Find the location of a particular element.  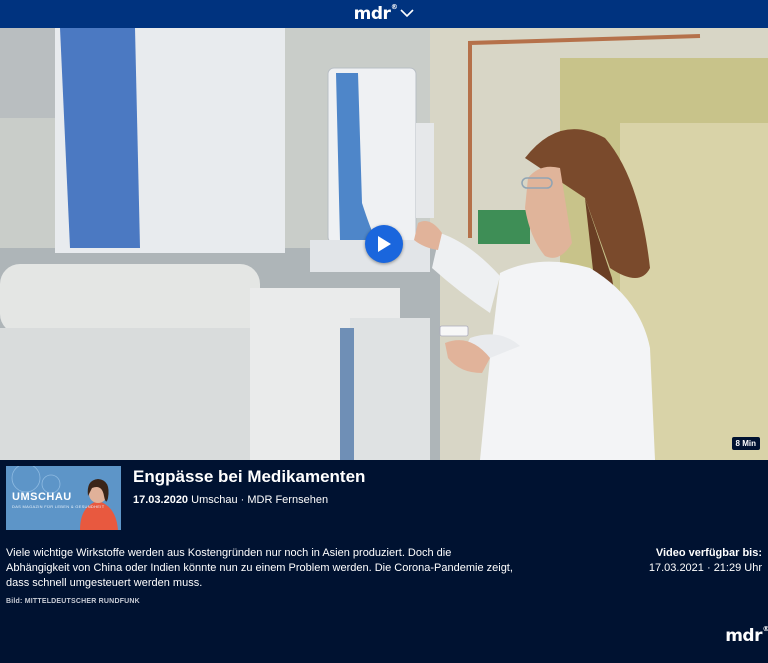

chevron-down-icon is located at coordinates (407, 14).